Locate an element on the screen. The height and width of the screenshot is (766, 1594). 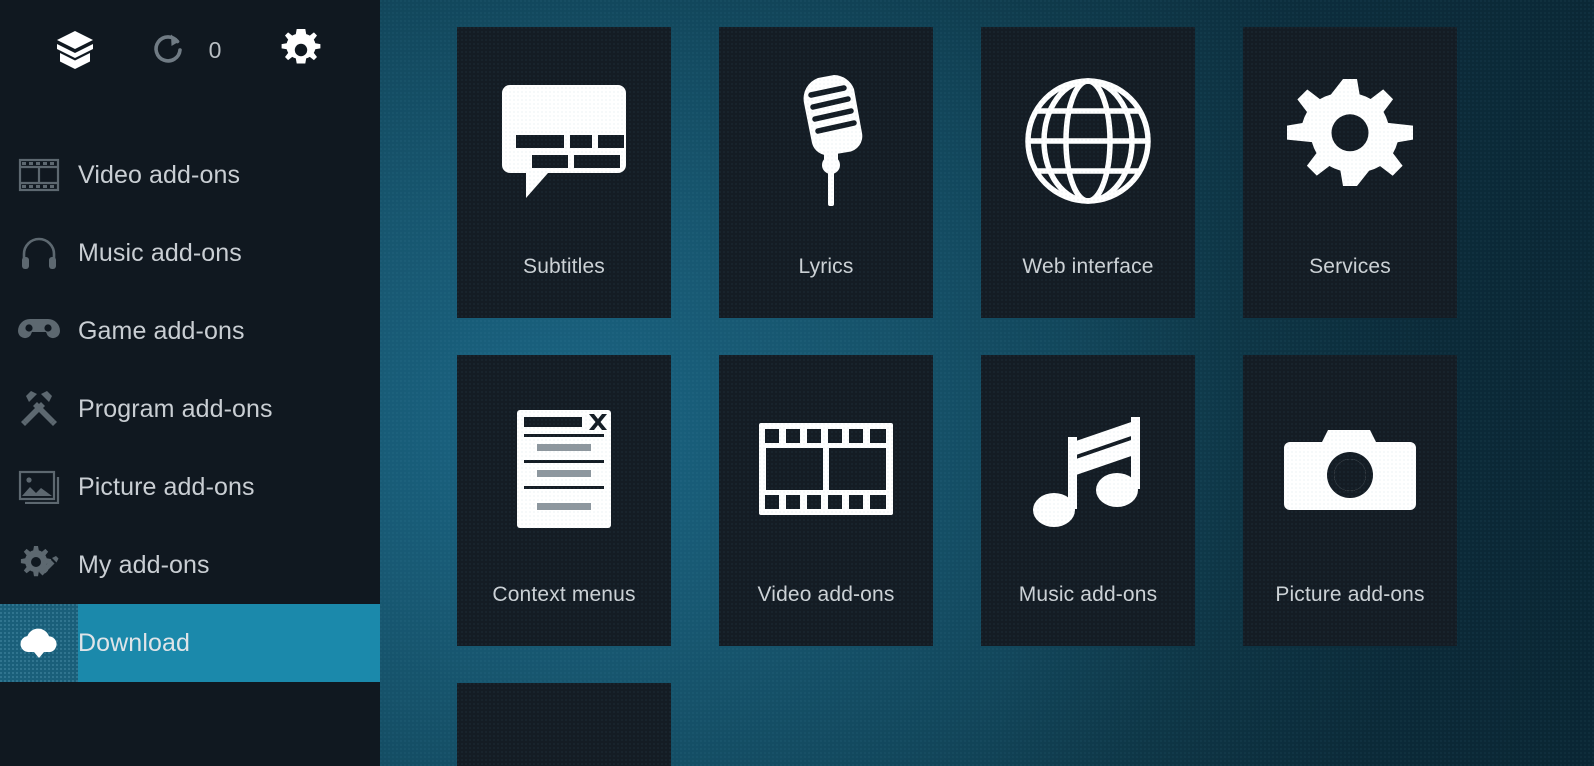
sidebar-item-label: Video add-ons is located at coordinates (159, 174).